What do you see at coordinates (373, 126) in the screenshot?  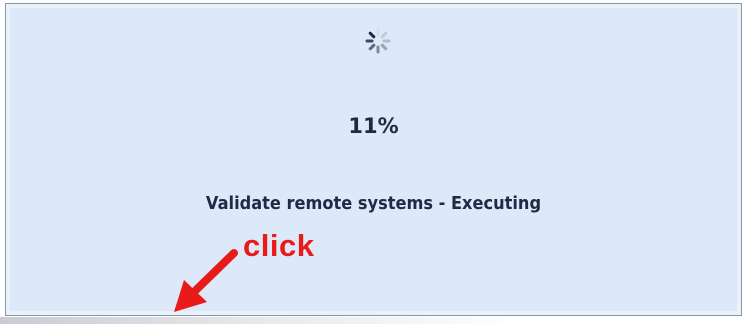 I see `progress-percent: 11%` at bounding box center [373, 126].